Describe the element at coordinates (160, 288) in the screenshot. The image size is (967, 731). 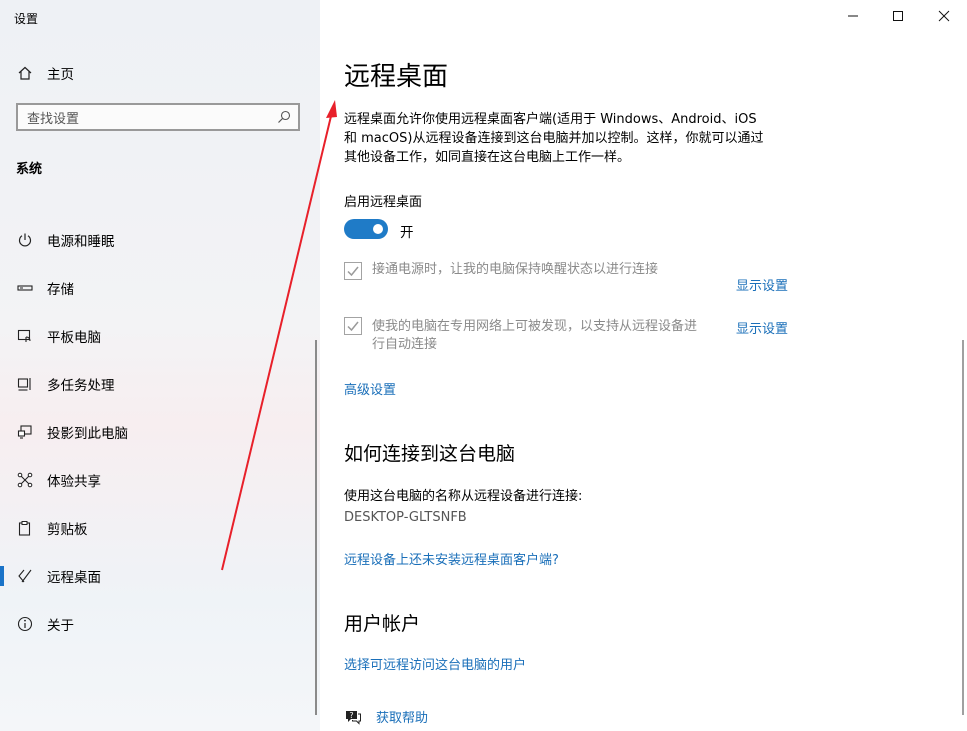
I see `sidebar-item-storage: 存储` at that location.